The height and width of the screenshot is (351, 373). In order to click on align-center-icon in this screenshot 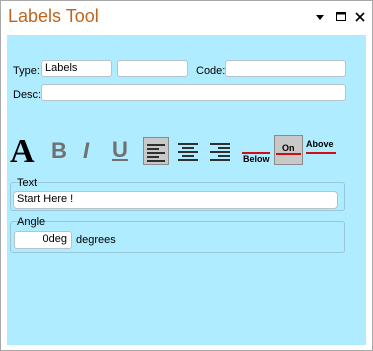, I will do `click(188, 152)`.